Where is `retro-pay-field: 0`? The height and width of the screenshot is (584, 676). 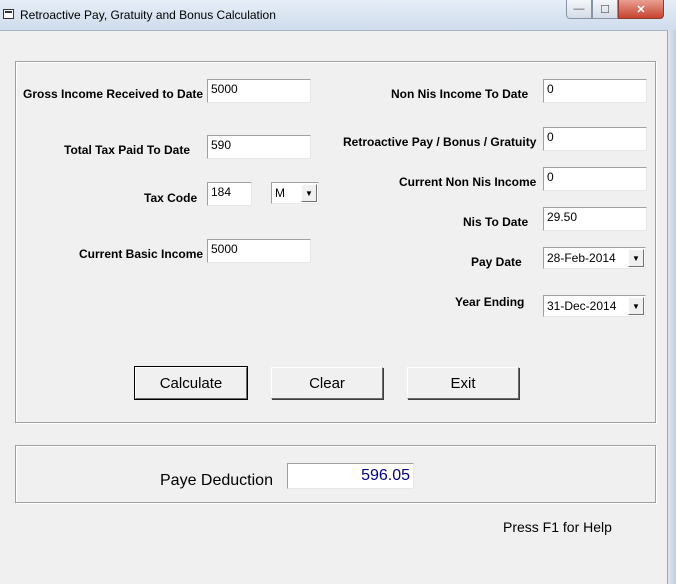 retro-pay-field: 0 is located at coordinates (595, 139).